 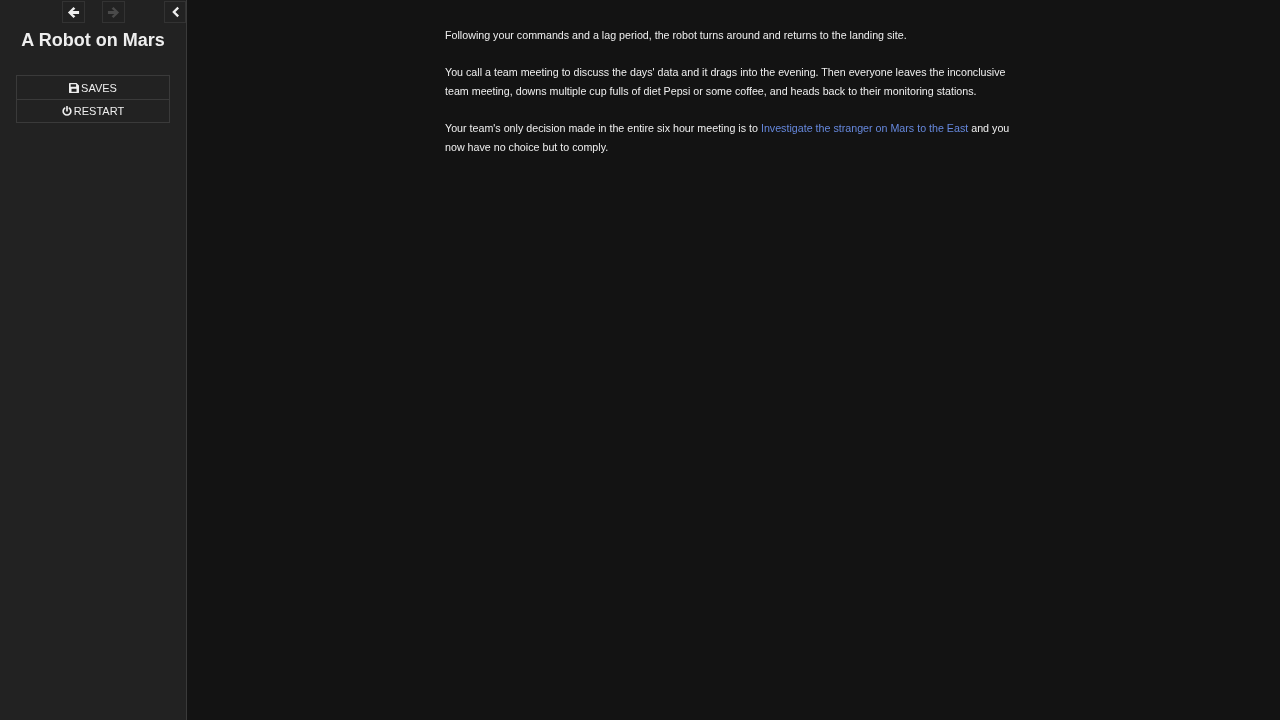 I want to click on restart-button: RESTART, so click(x=93, y=110).